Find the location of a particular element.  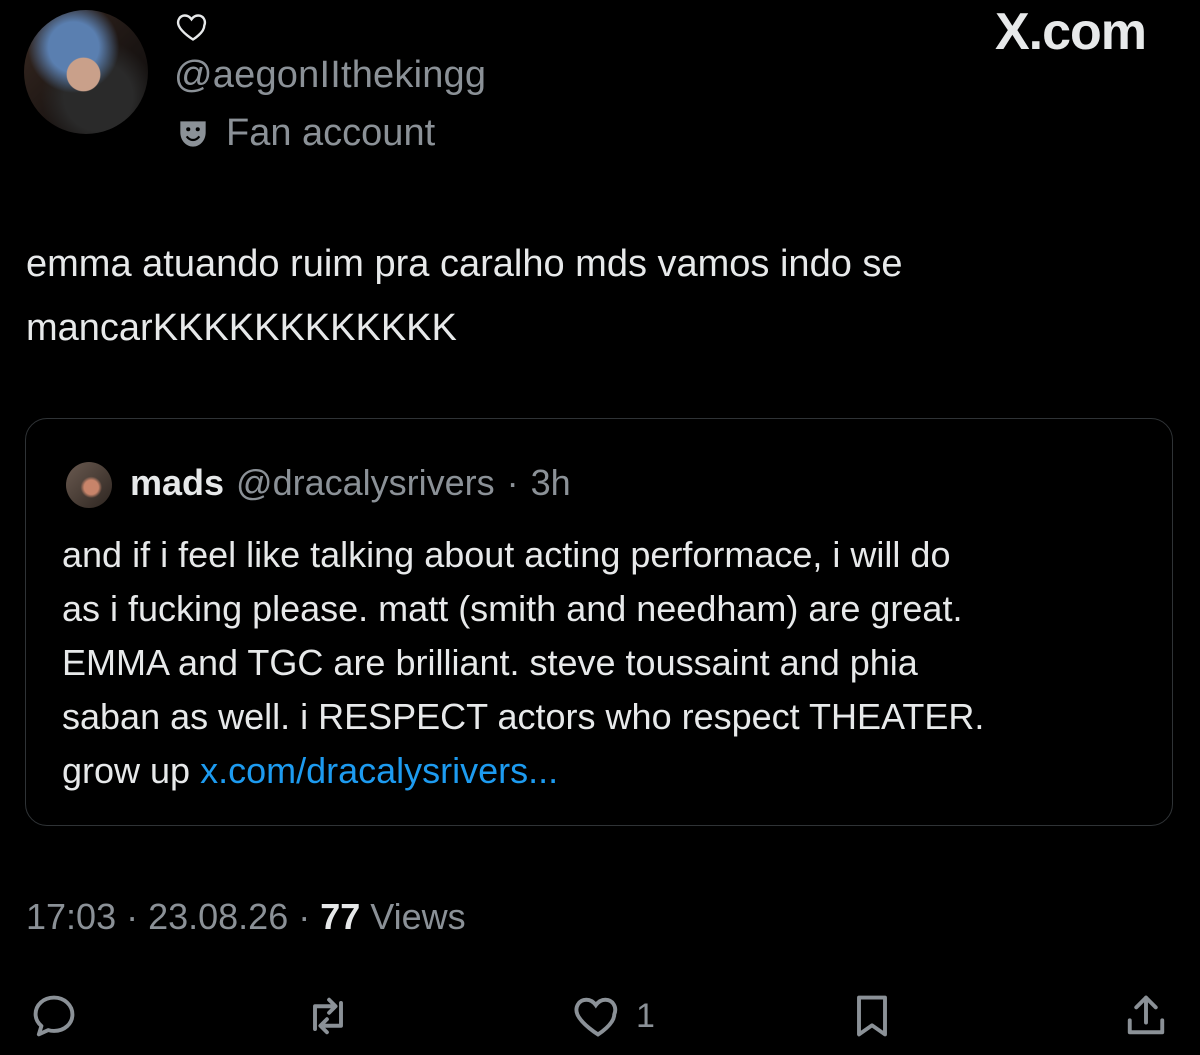

share-button is located at coordinates (1146, 1016).